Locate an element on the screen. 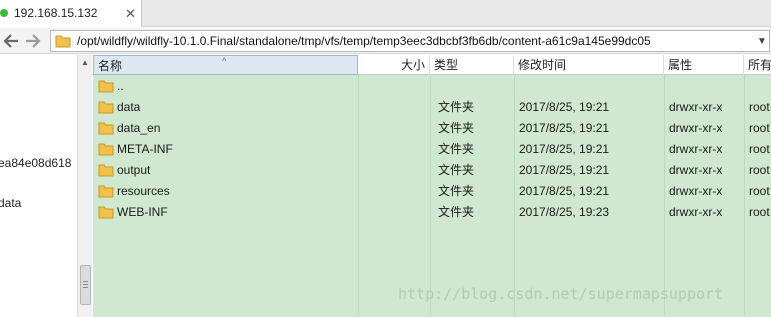  session-tab: 192.168.15.132 ✕ is located at coordinates (71, 13).